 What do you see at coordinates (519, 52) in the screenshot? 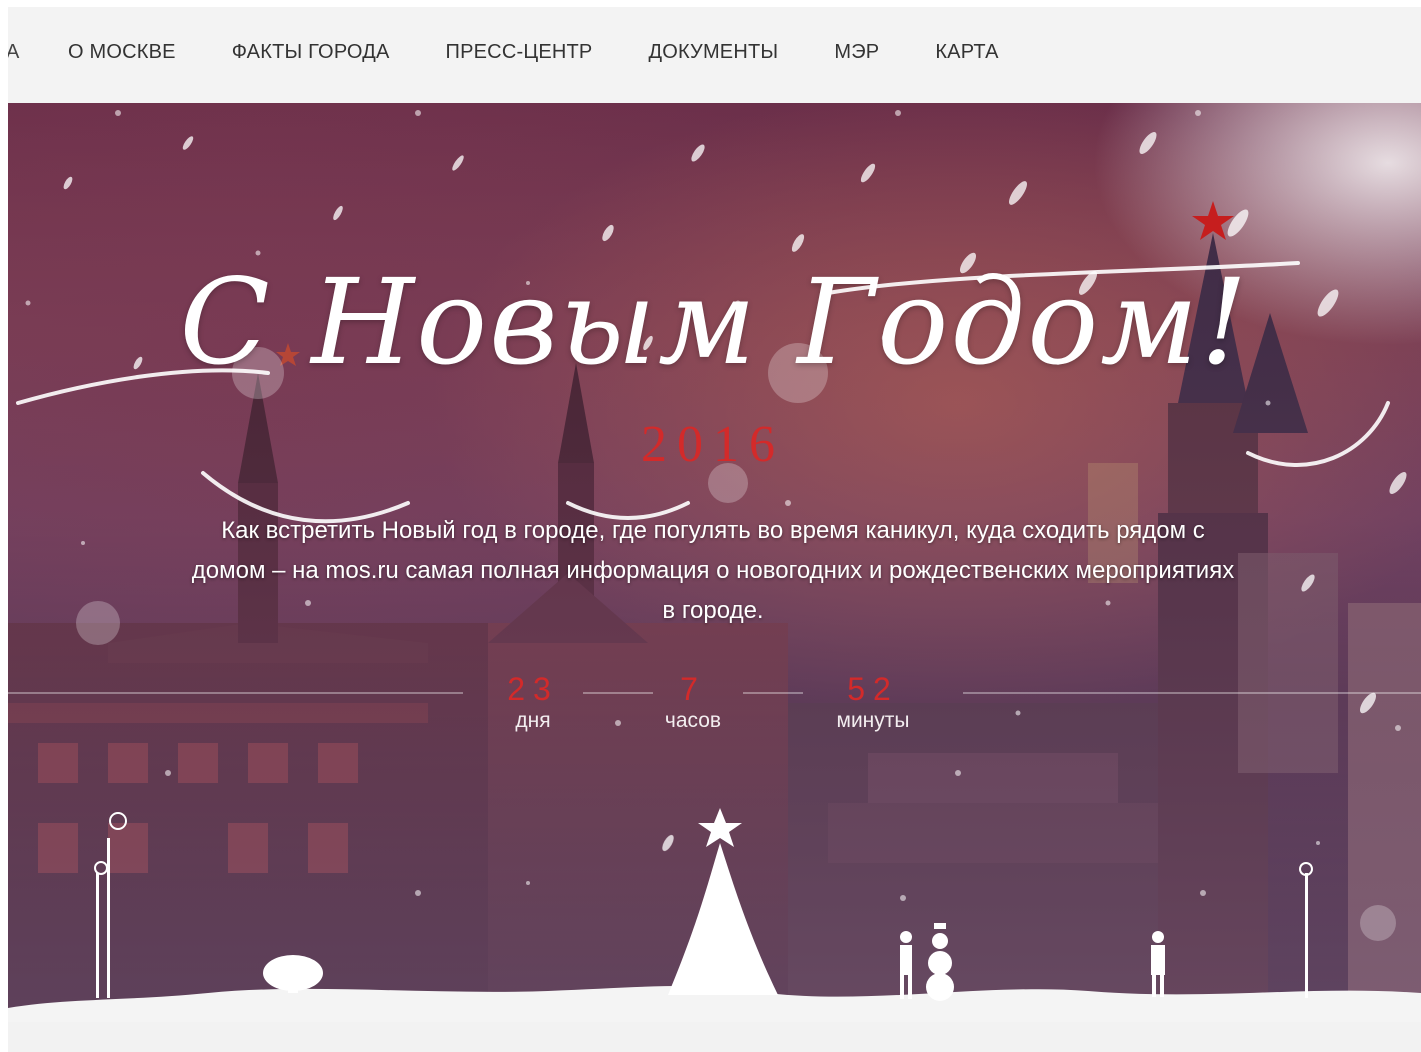
I see `nav-item-press-center: ПРЕСС-ЦЕНТР` at bounding box center [519, 52].